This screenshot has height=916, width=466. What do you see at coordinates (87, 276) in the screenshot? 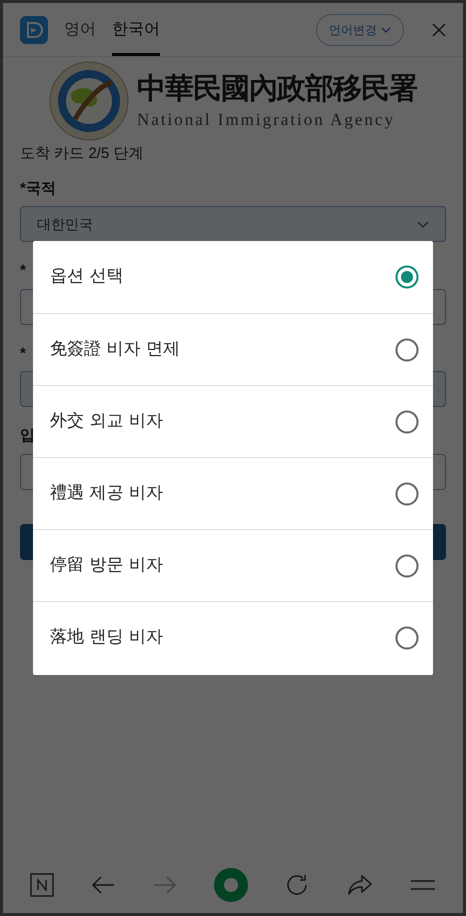
I see `option-label: 옵션 선택` at bounding box center [87, 276].